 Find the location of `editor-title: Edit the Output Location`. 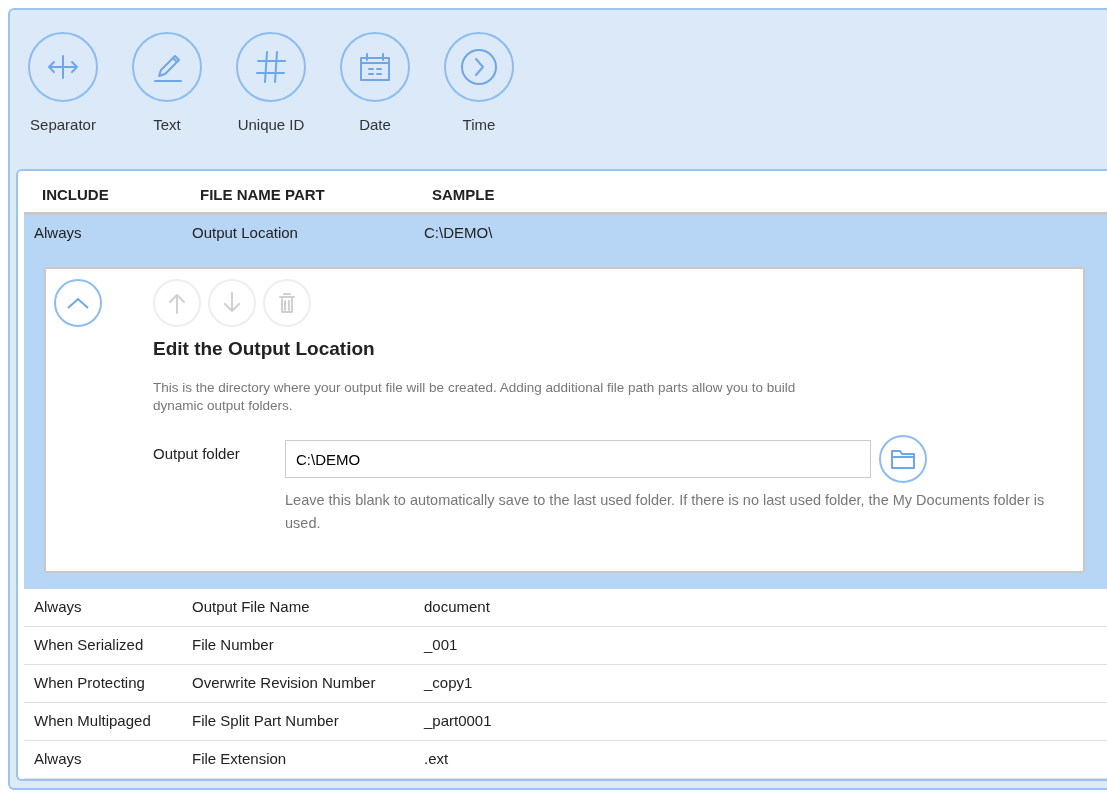

editor-title: Edit the Output Location is located at coordinates (264, 348).